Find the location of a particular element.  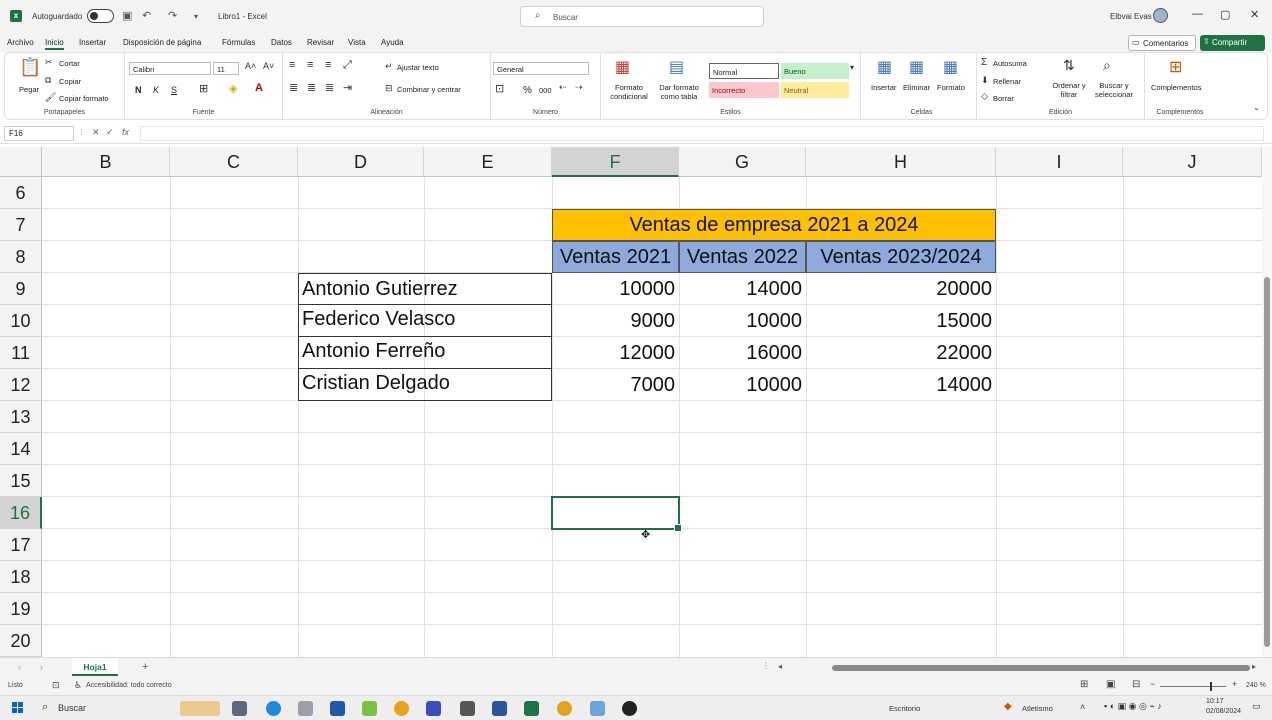

find-icon: ⌕ is located at coordinates (1107, 65).